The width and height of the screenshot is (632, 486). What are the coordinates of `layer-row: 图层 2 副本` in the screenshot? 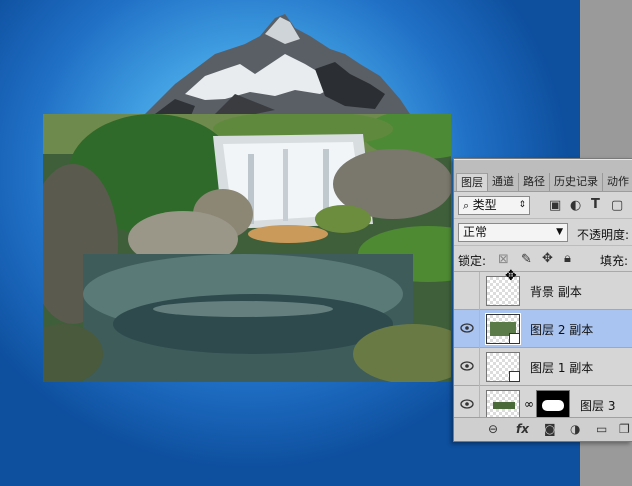 It's located at (543, 329).